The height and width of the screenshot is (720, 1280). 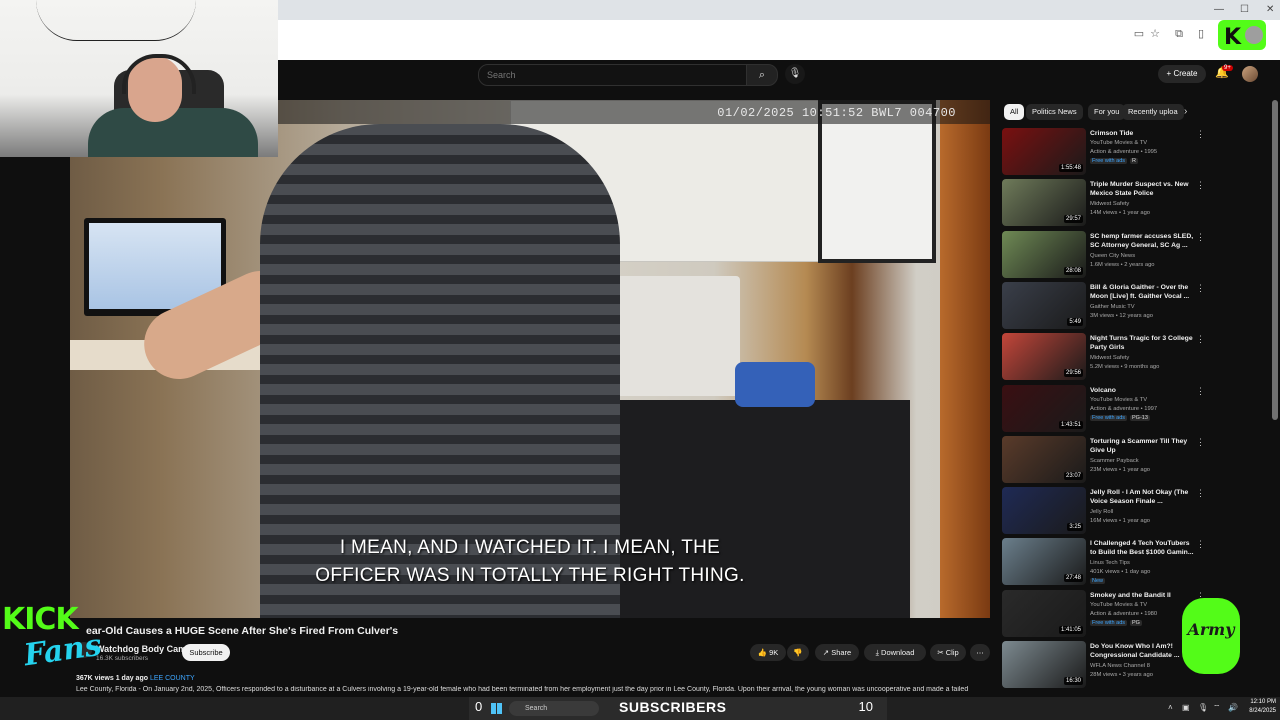 What do you see at coordinates (1044, 203) in the screenshot?
I see `video-thumbnail: 29:57` at bounding box center [1044, 203].